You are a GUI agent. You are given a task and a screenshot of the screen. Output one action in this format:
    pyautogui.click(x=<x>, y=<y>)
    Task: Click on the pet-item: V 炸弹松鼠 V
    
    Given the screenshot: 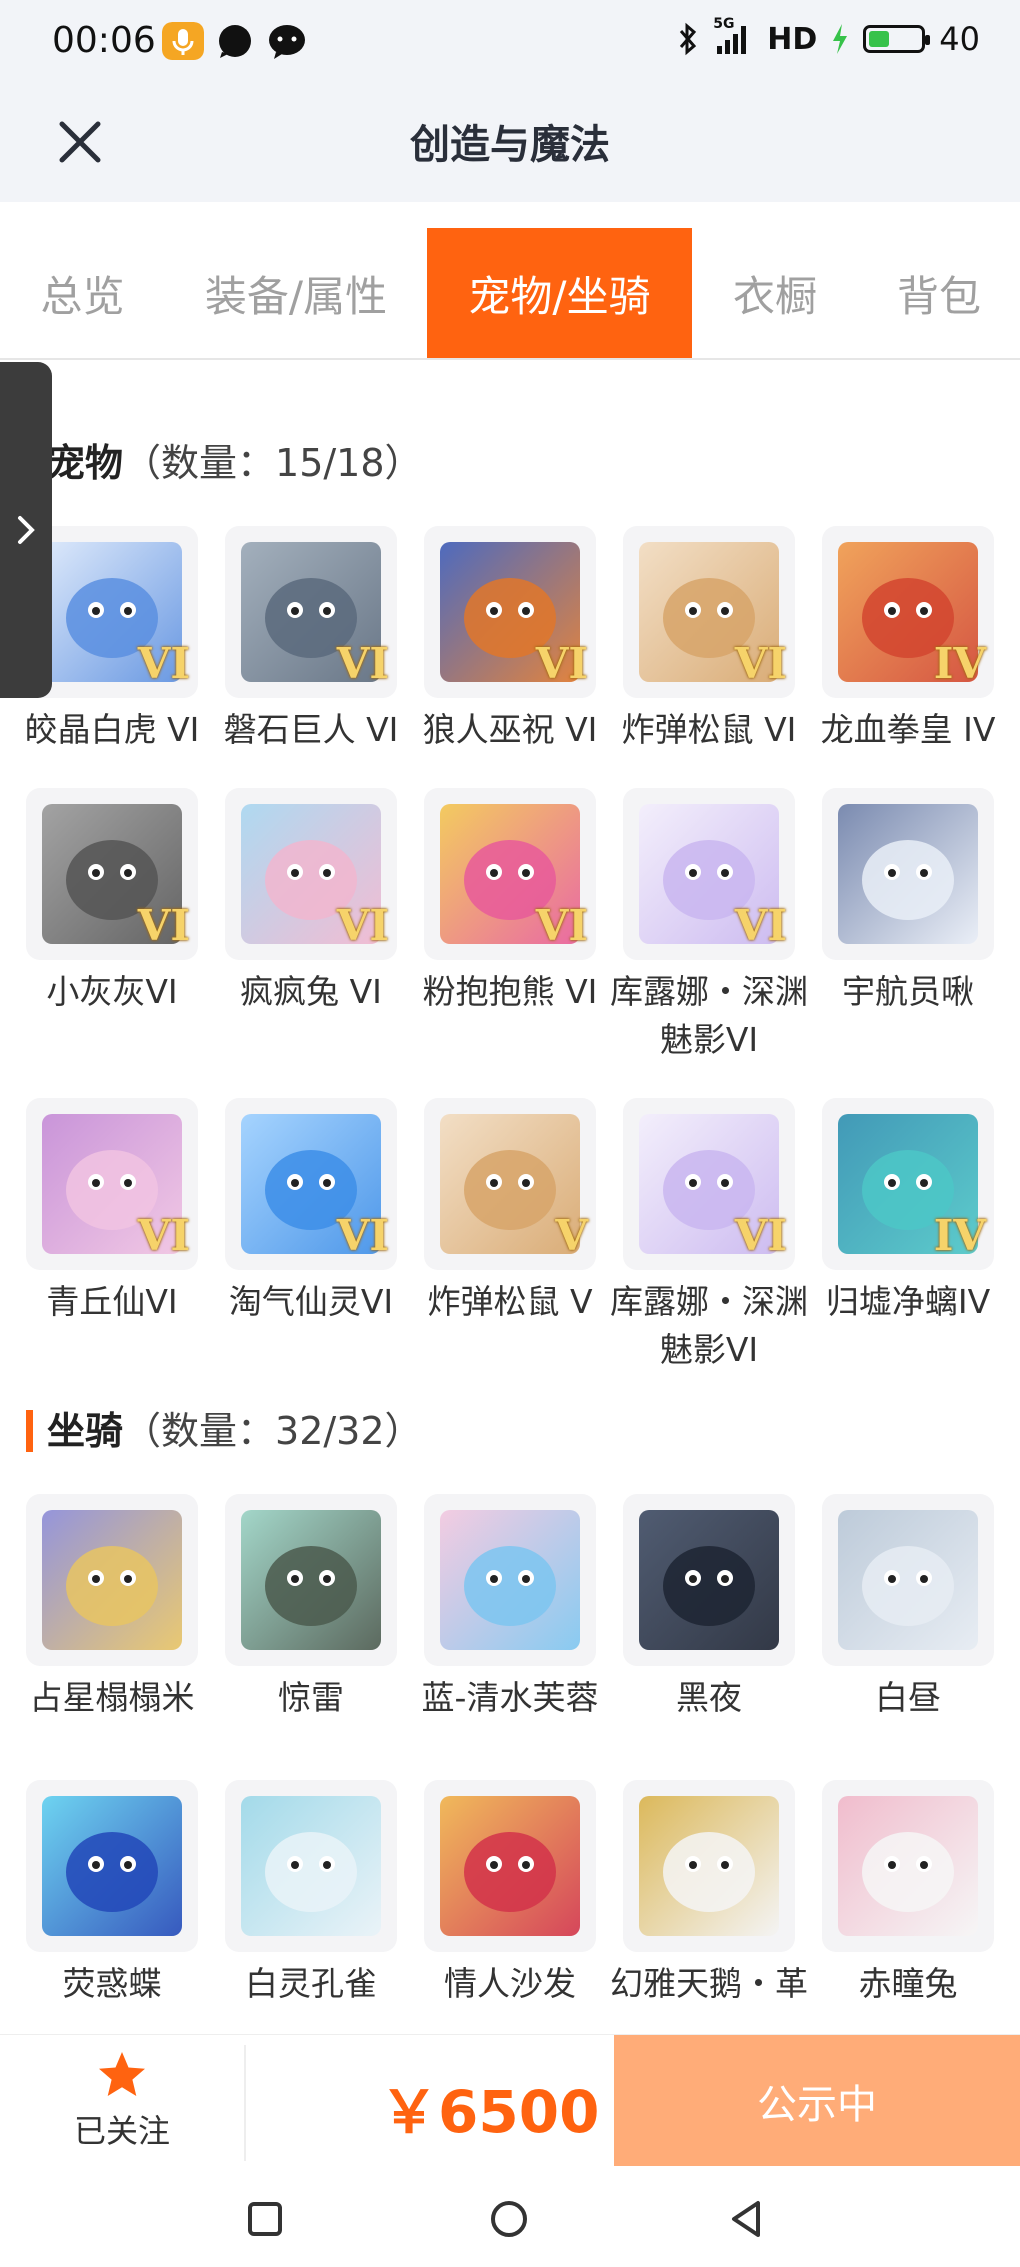 What is the action you would take?
    pyautogui.click(x=510, y=1236)
    